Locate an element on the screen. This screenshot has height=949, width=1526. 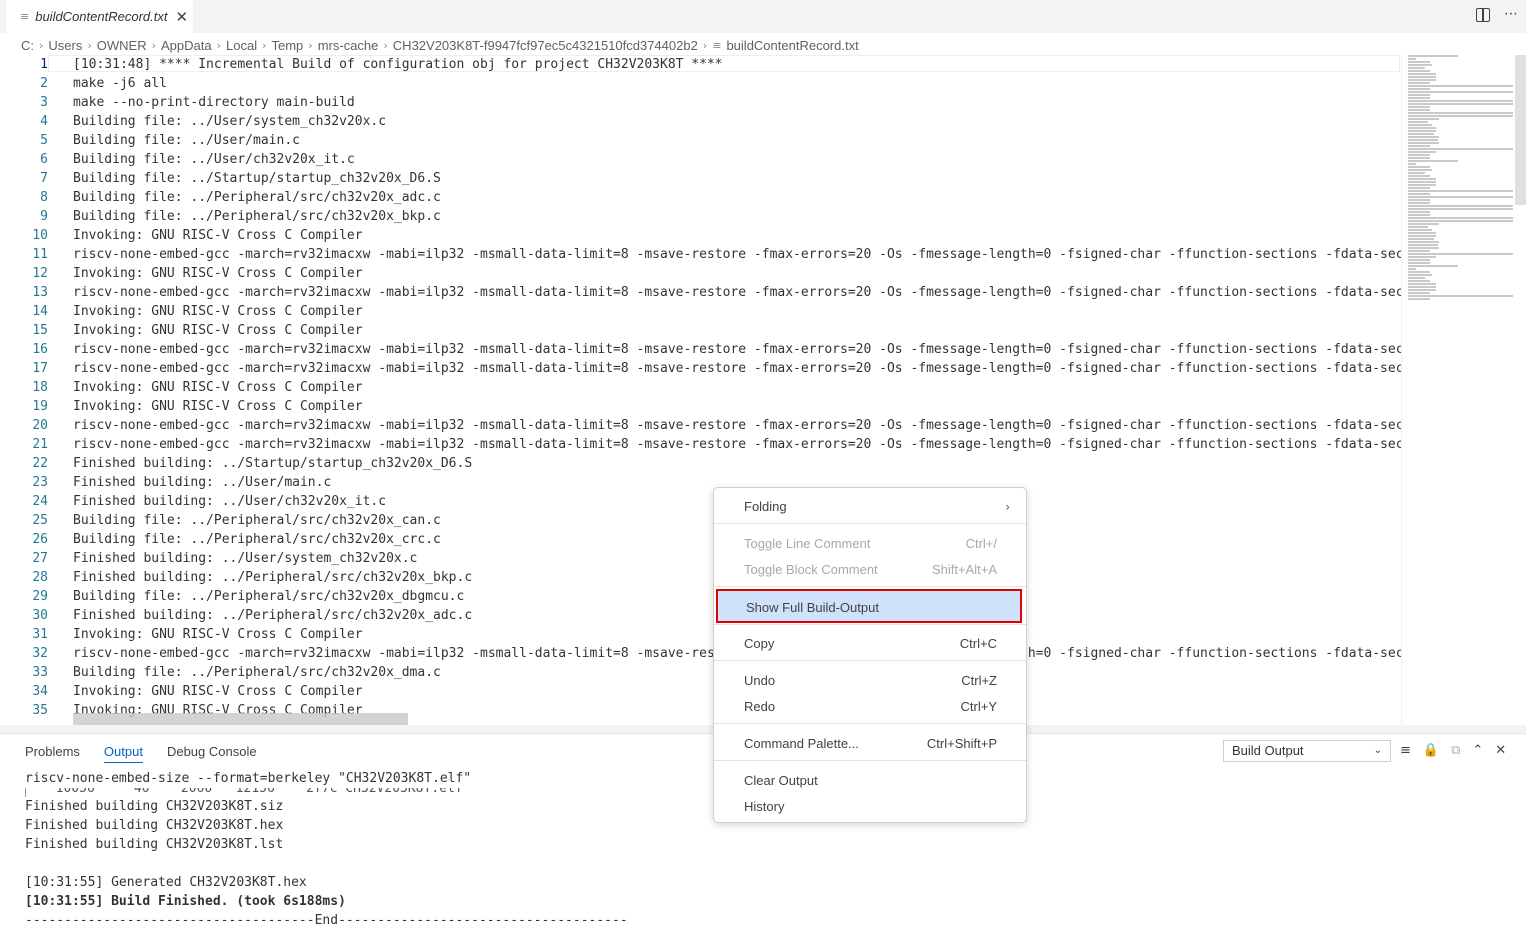
more-actions-icon: ⋯ is located at coordinates (1511, 14).